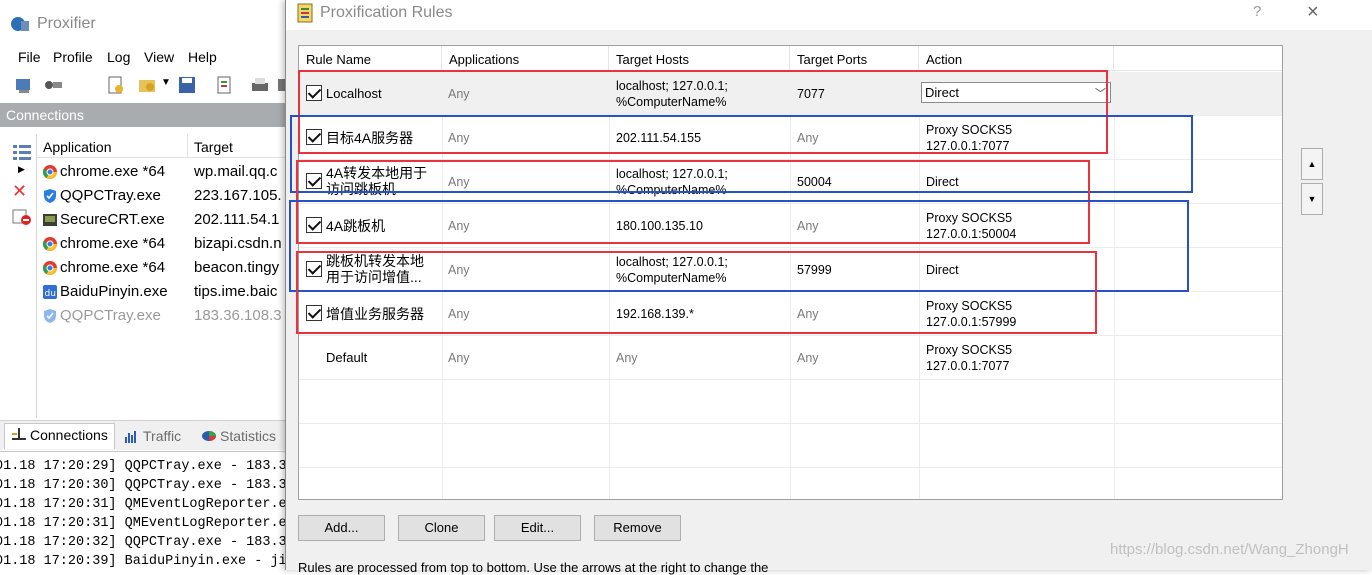 The image size is (1372, 575). I want to click on log-line: 01.18 17:20:39] BaiduPinyin.exe - ji, so click(143, 561).